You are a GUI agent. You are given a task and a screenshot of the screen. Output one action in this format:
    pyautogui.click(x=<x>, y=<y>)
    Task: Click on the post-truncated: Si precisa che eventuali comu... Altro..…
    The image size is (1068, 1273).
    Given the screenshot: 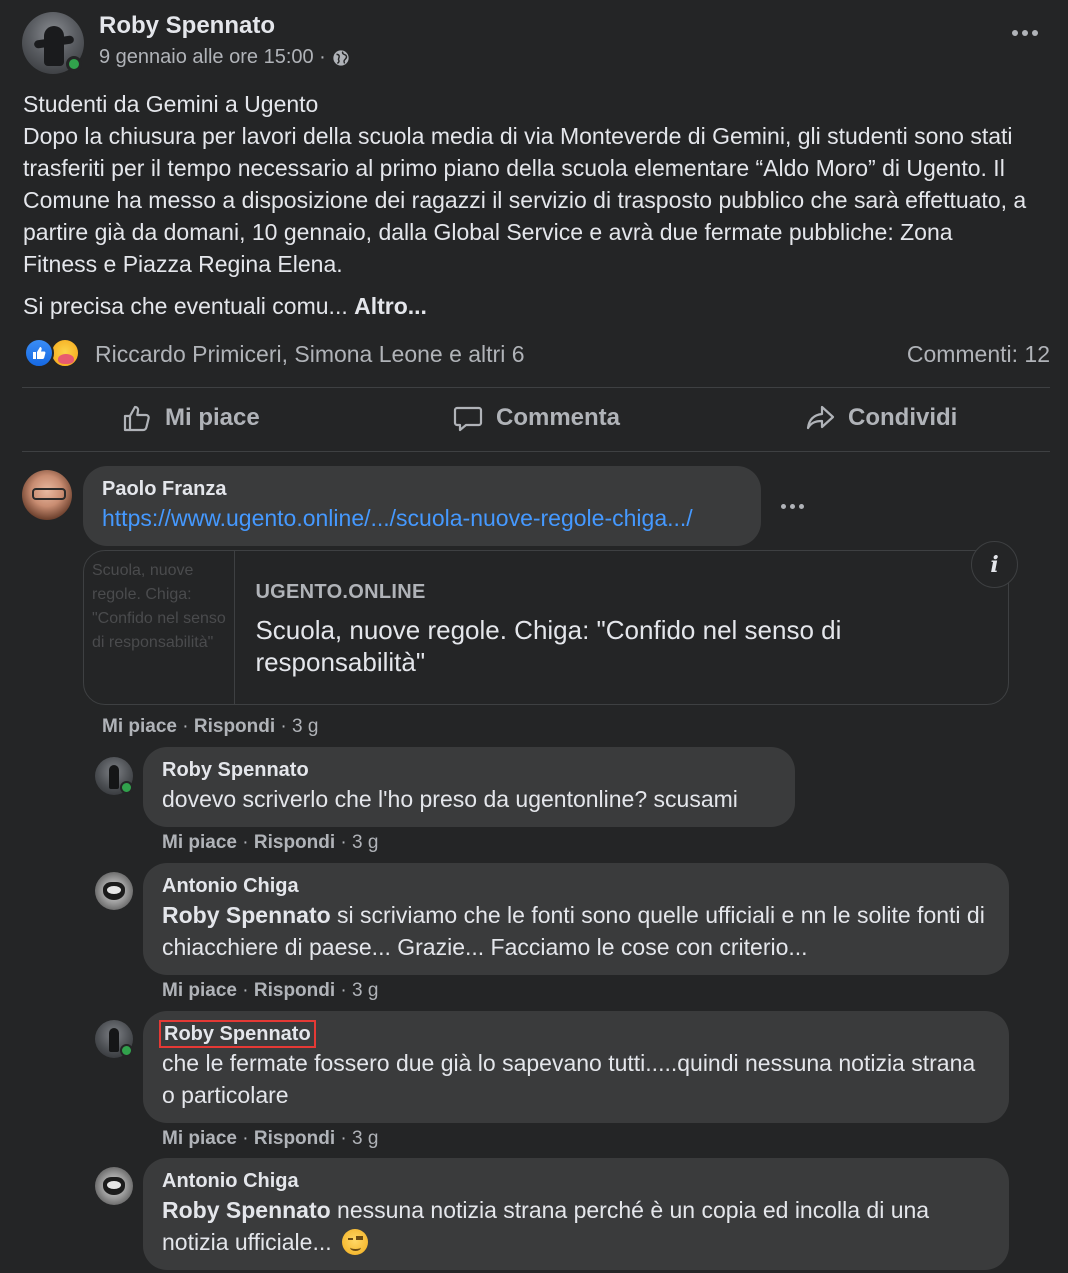 What is the action you would take?
    pyautogui.click(x=528, y=306)
    